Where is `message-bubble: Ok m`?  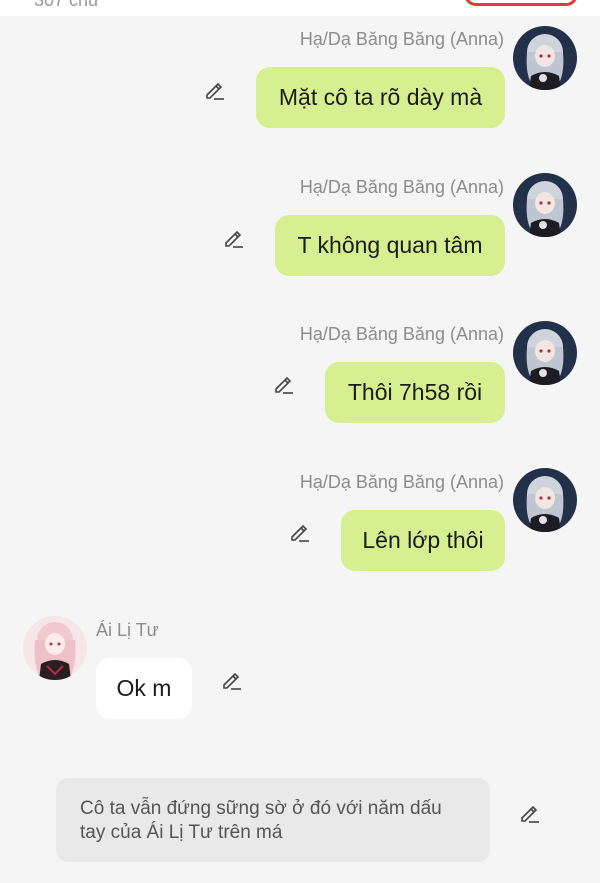 message-bubble: Ok m is located at coordinates (144, 688).